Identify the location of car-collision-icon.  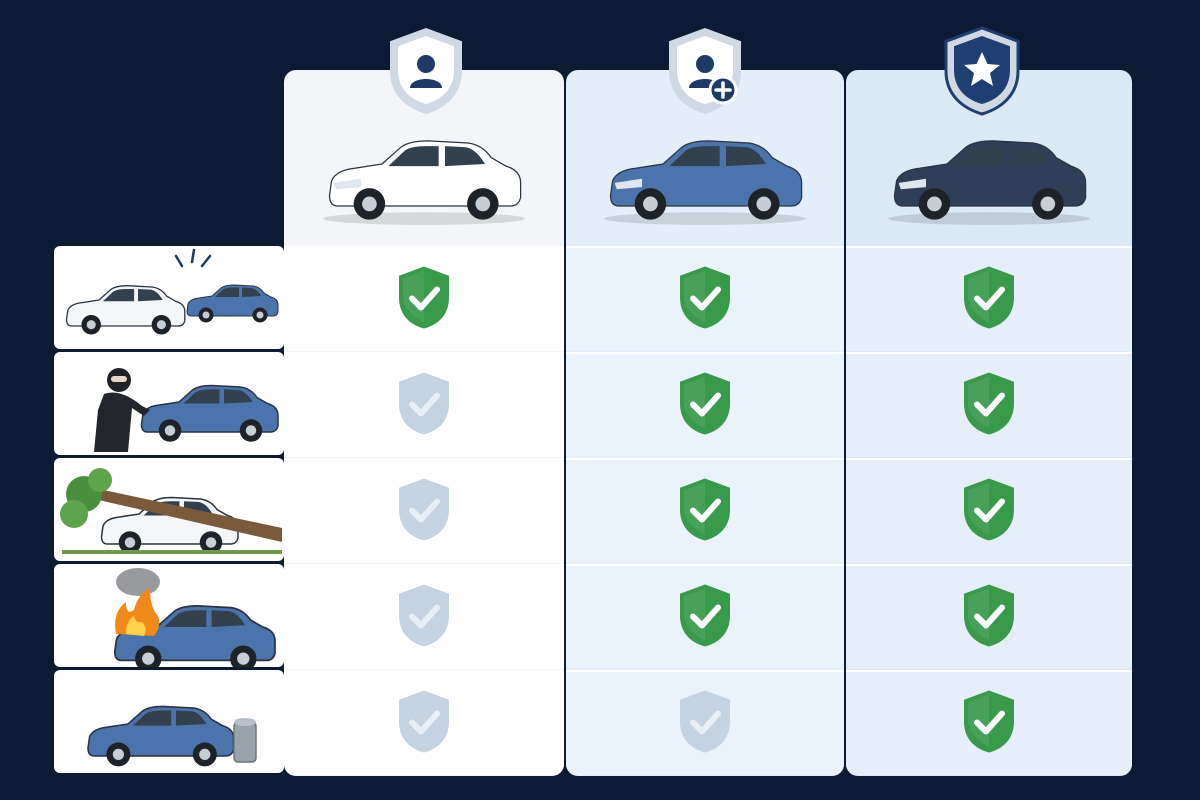
(172, 291).